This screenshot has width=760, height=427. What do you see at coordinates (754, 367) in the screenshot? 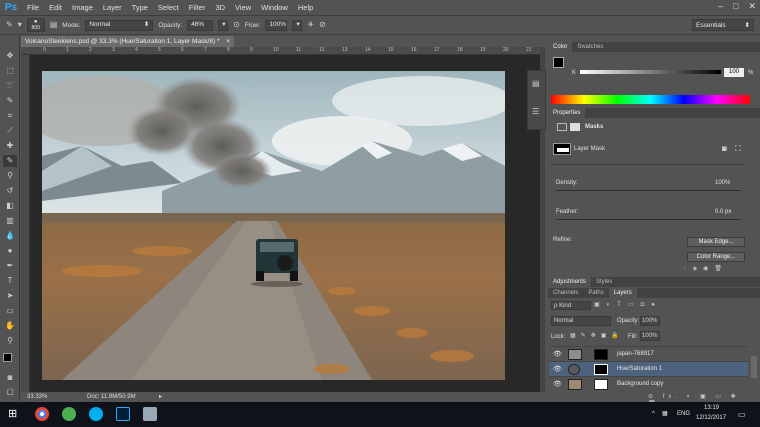
I see `layers-scrollbar` at bounding box center [754, 367].